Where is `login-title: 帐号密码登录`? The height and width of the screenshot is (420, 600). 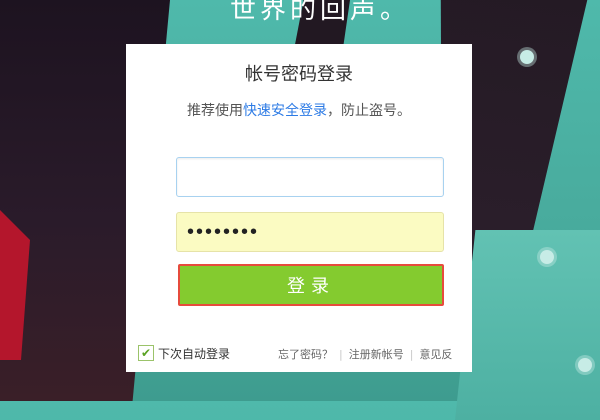
login-title: 帐号密码登录 is located at coordinates (299, 74).